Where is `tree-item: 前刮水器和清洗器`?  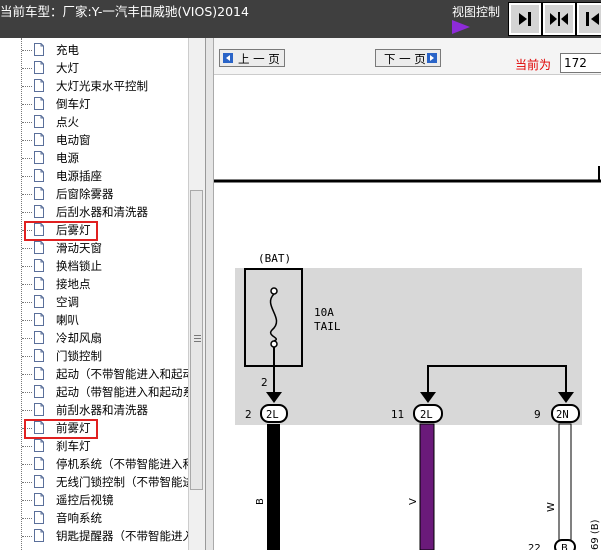
tree-item: 前刮水器和清洗器 is located at coordinates (94, 410).